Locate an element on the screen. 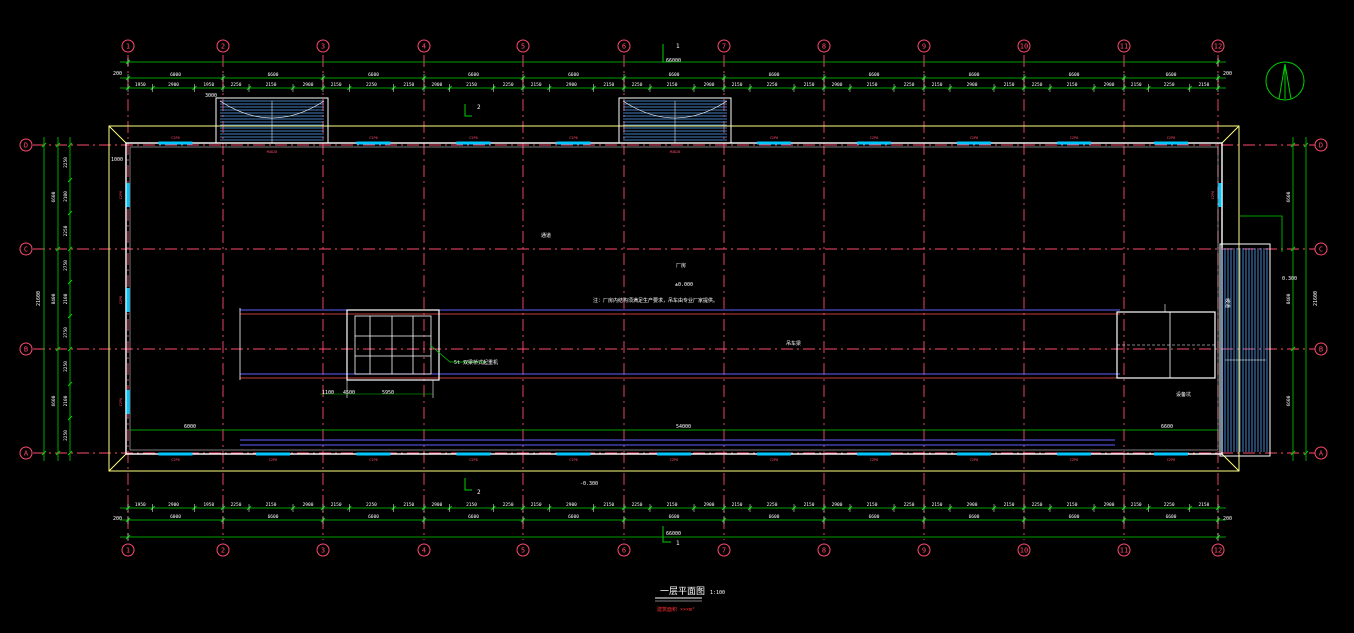 This screenshot has height=633, width=1354. label-crane-offset: 1100 is located at coordinates (328, 393).